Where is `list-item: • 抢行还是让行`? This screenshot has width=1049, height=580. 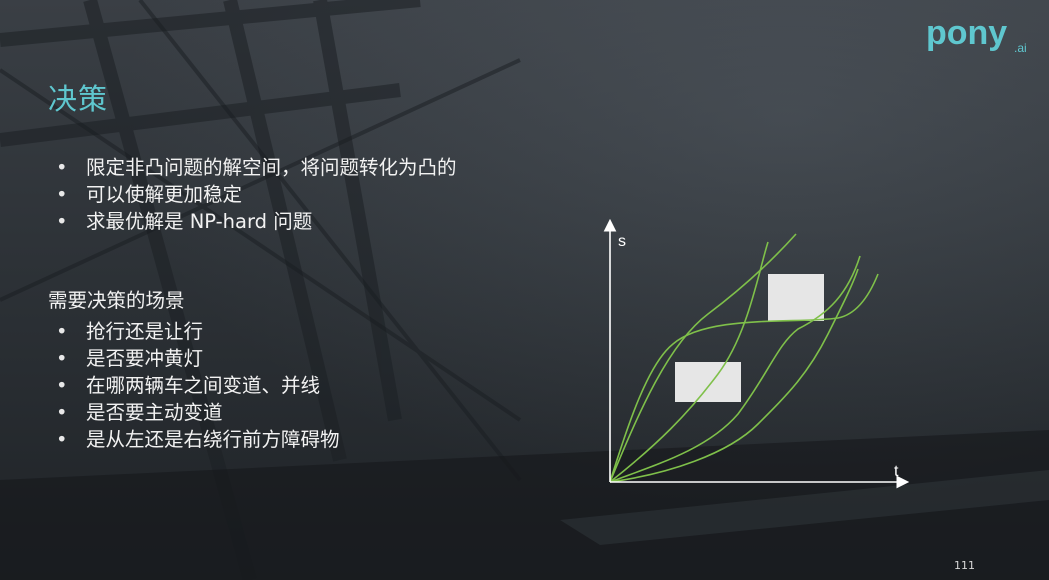 list-item: • 抢行还是让行 is located at coordinates (198, 331).